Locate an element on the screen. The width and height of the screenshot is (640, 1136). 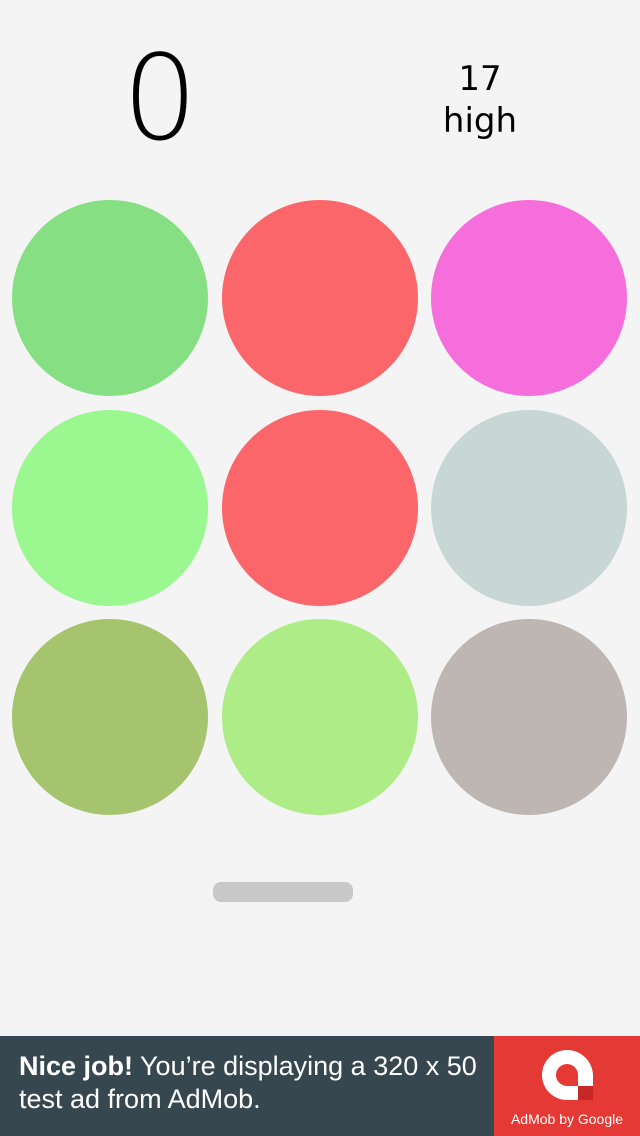
circle-r2-c2 is located at coordinates (320, 508).